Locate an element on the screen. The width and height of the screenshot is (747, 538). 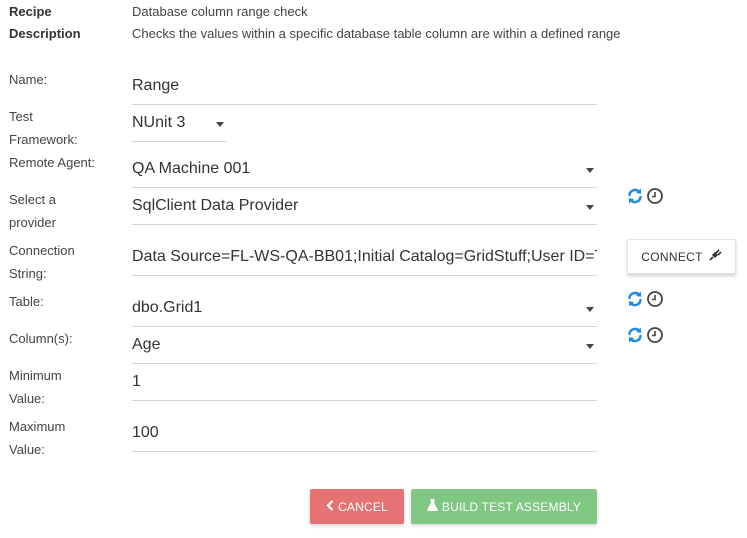
recipe-value: Database column range check is located at coordinates (220, 11).